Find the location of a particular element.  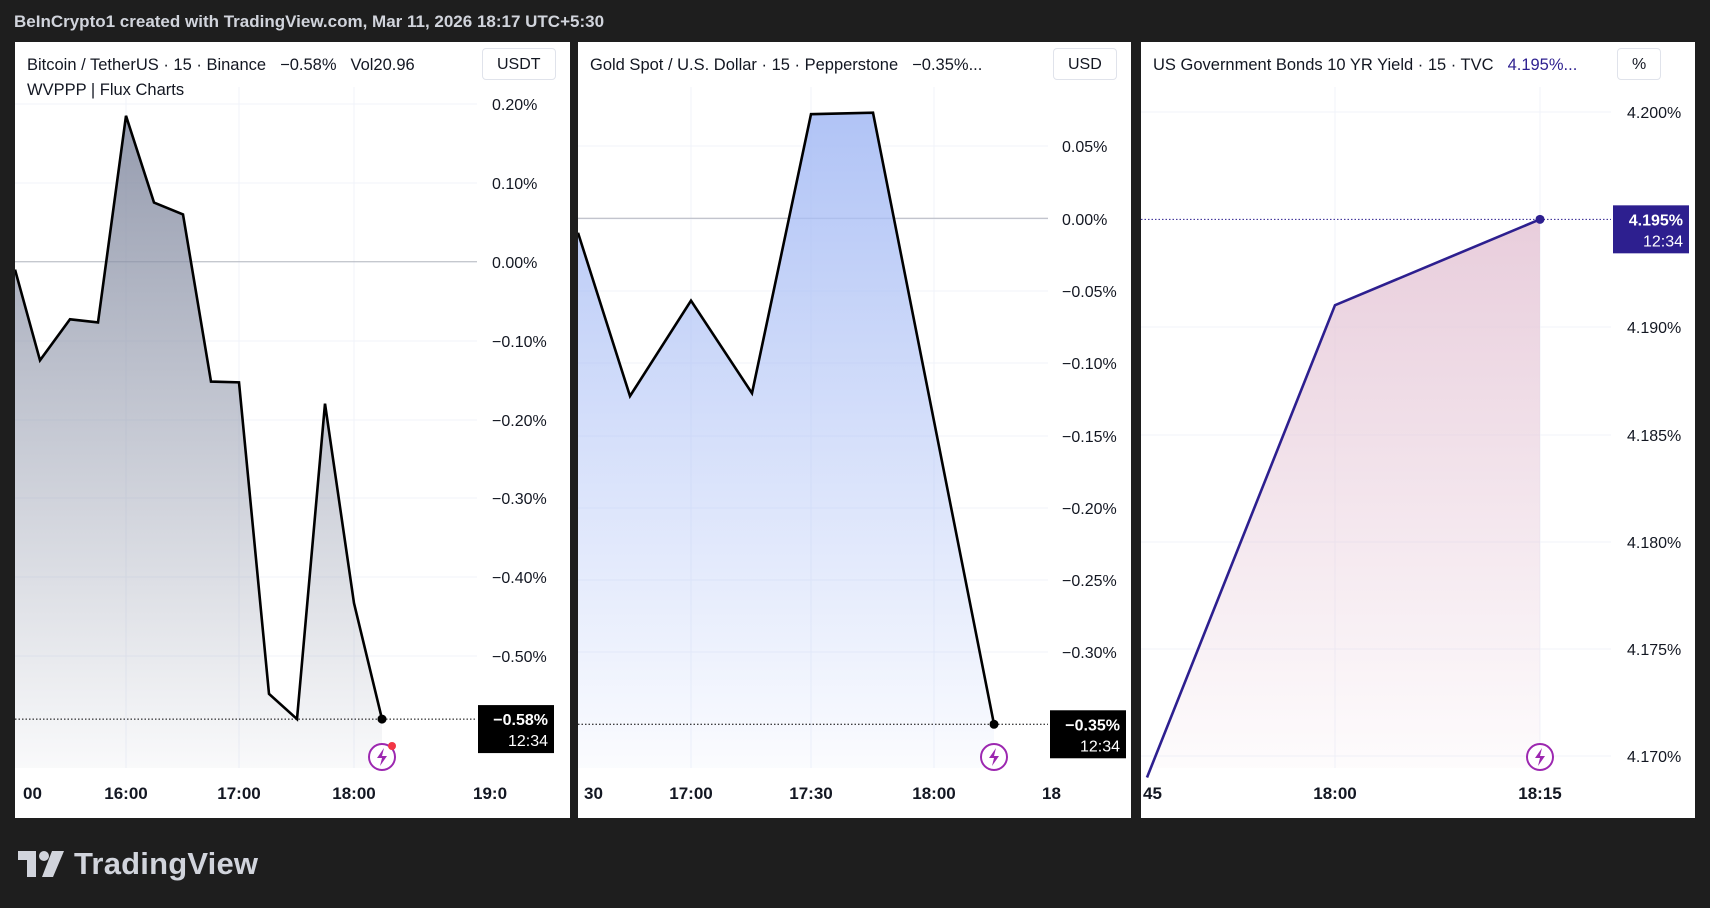

y-tick-label: −0.05% is located at coordinates (1089, 292).